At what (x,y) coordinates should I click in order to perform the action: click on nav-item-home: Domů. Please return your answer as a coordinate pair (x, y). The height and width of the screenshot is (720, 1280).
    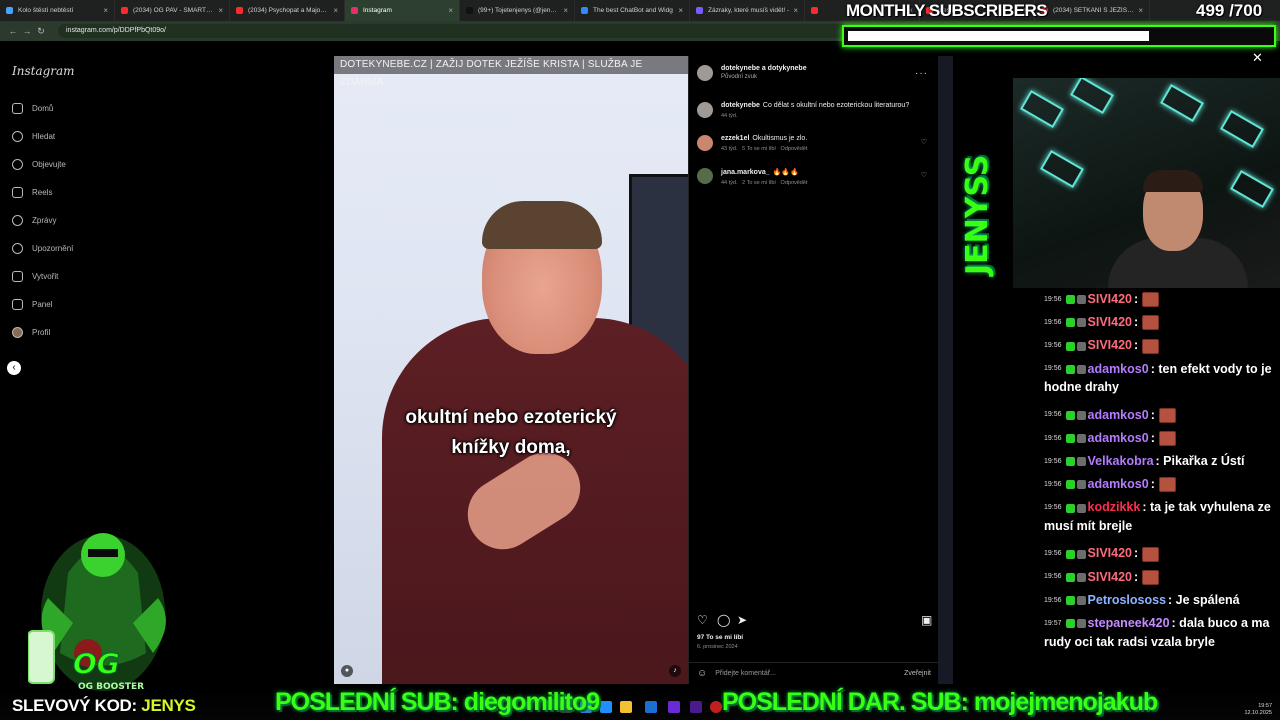
    Looking at the image, I should click on (32, 108).